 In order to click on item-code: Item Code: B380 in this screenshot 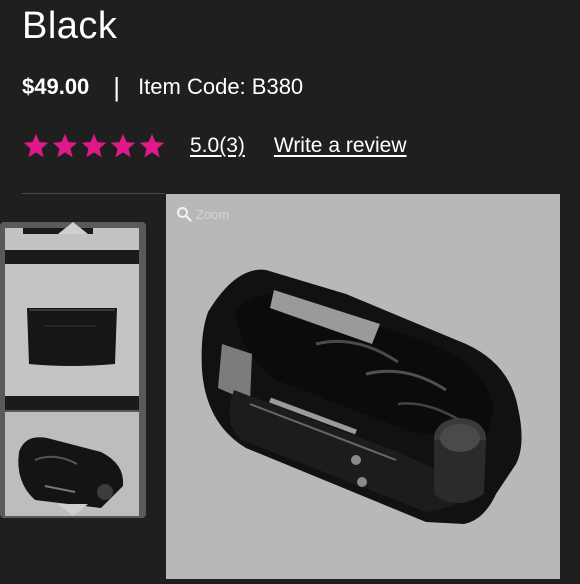, I will do `click(221, 86)`.